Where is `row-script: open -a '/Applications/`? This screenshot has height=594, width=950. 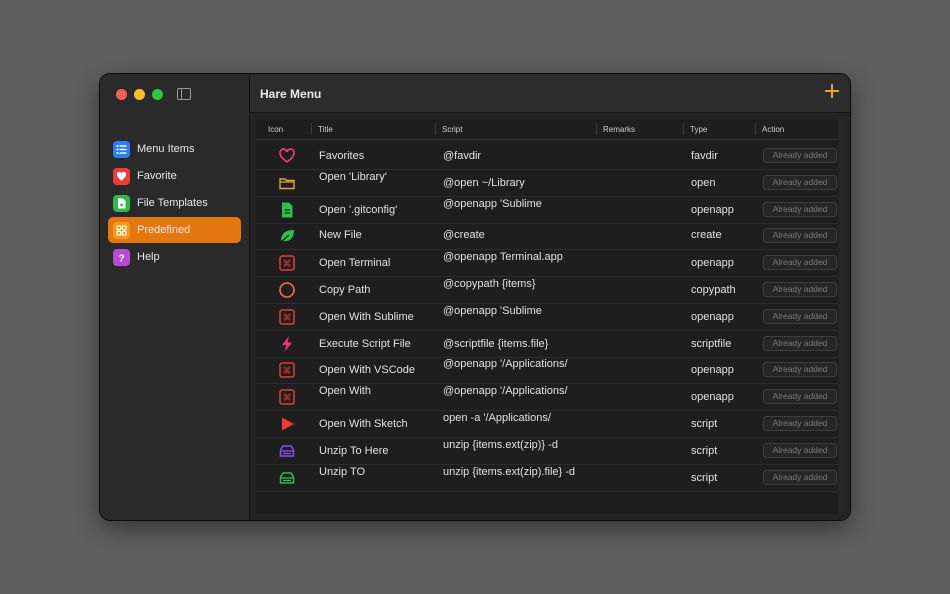 row-script: open -a '/Applications/ is located at coordinates (497, 418).